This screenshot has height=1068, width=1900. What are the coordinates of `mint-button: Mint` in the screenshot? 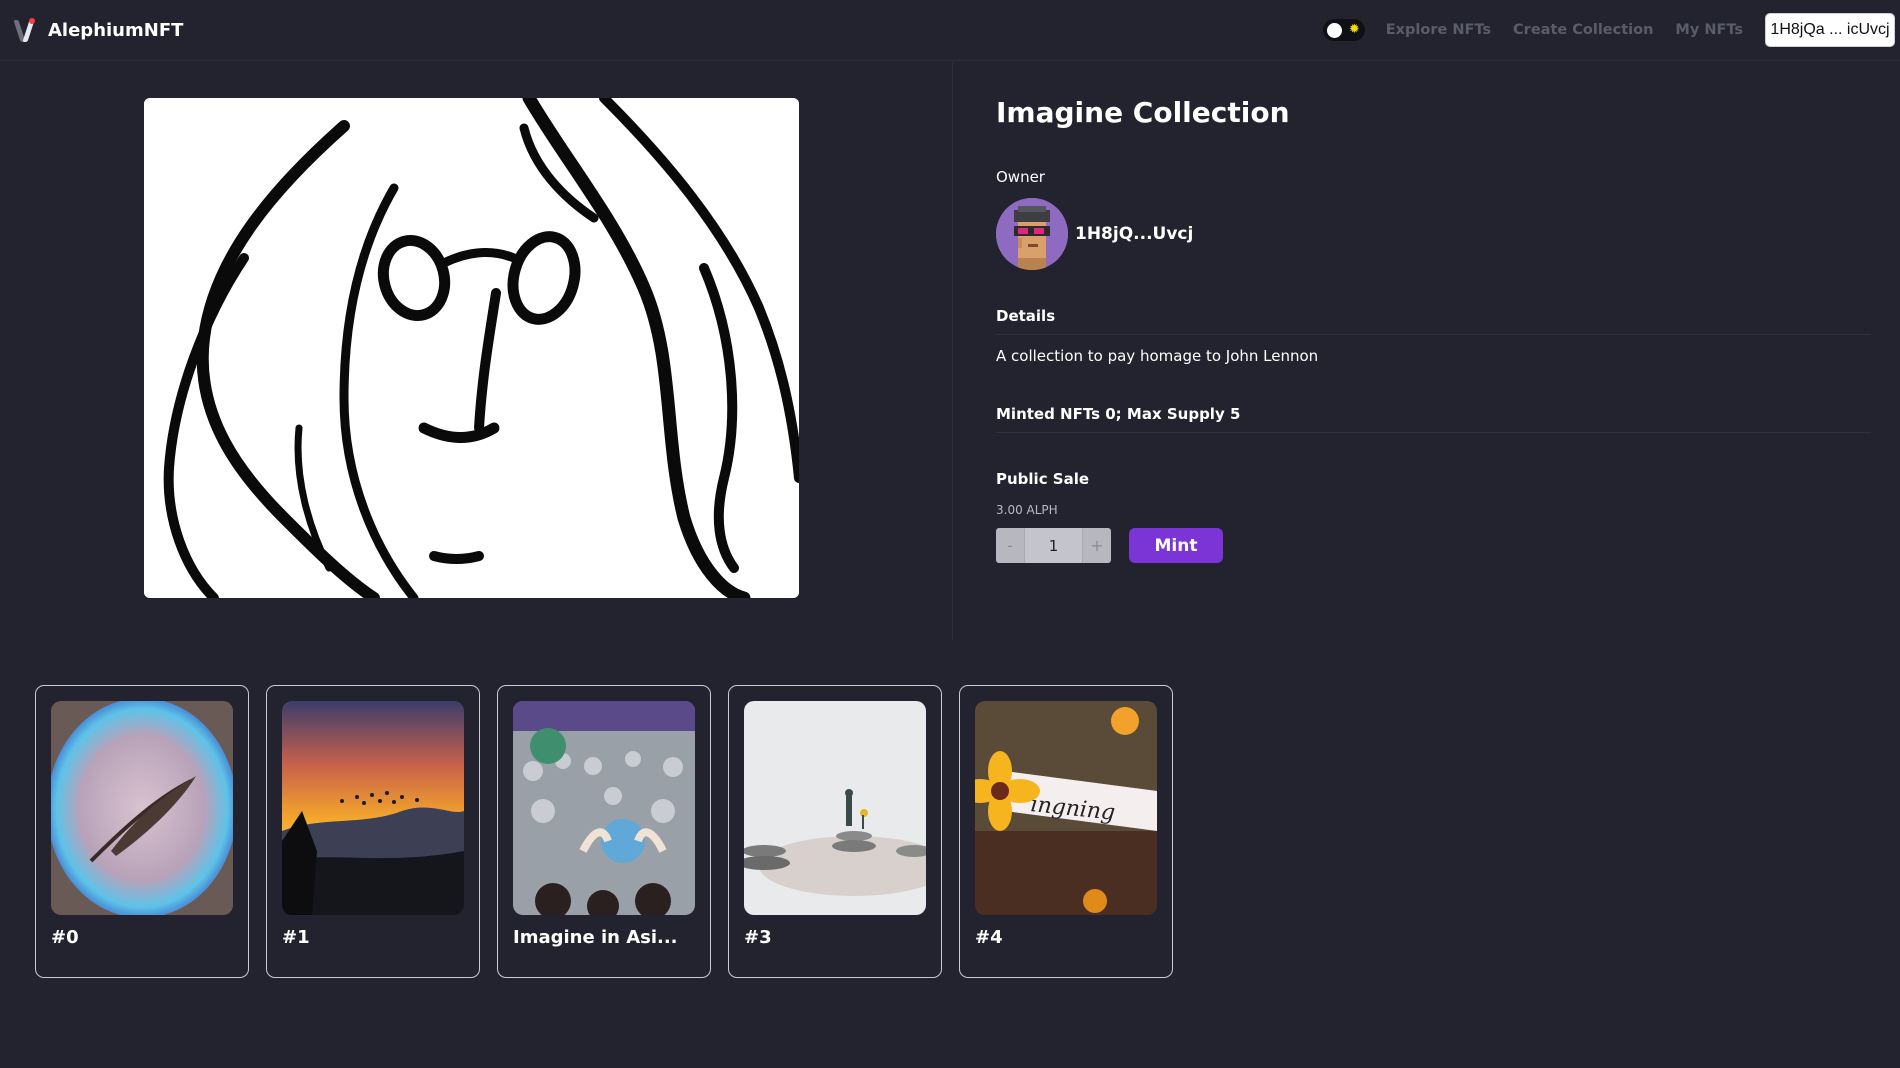 It's located at (1176, 545).